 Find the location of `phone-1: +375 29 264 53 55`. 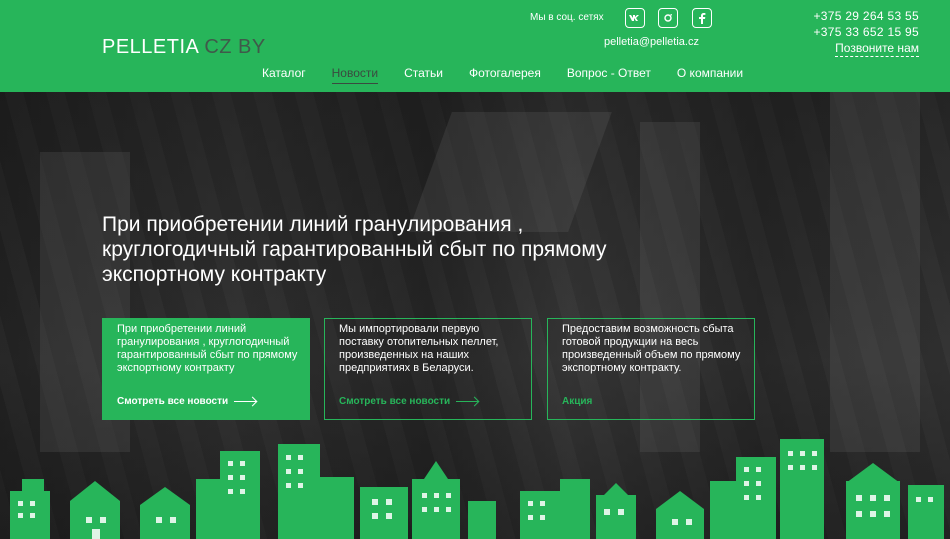

phone-1: +375 29 264 53 55 is located at coordinates (866, 16).